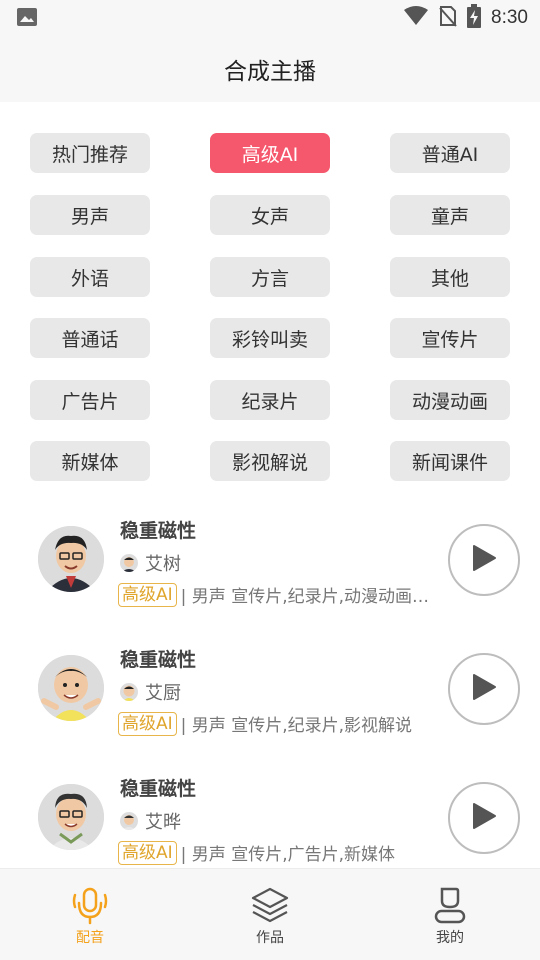 The width and height of the screenshot is (540, 960). What do you see at coordinates (448, 18) in the screenshot?
I see `no-sim-icon` at bounding box center [448, 18].